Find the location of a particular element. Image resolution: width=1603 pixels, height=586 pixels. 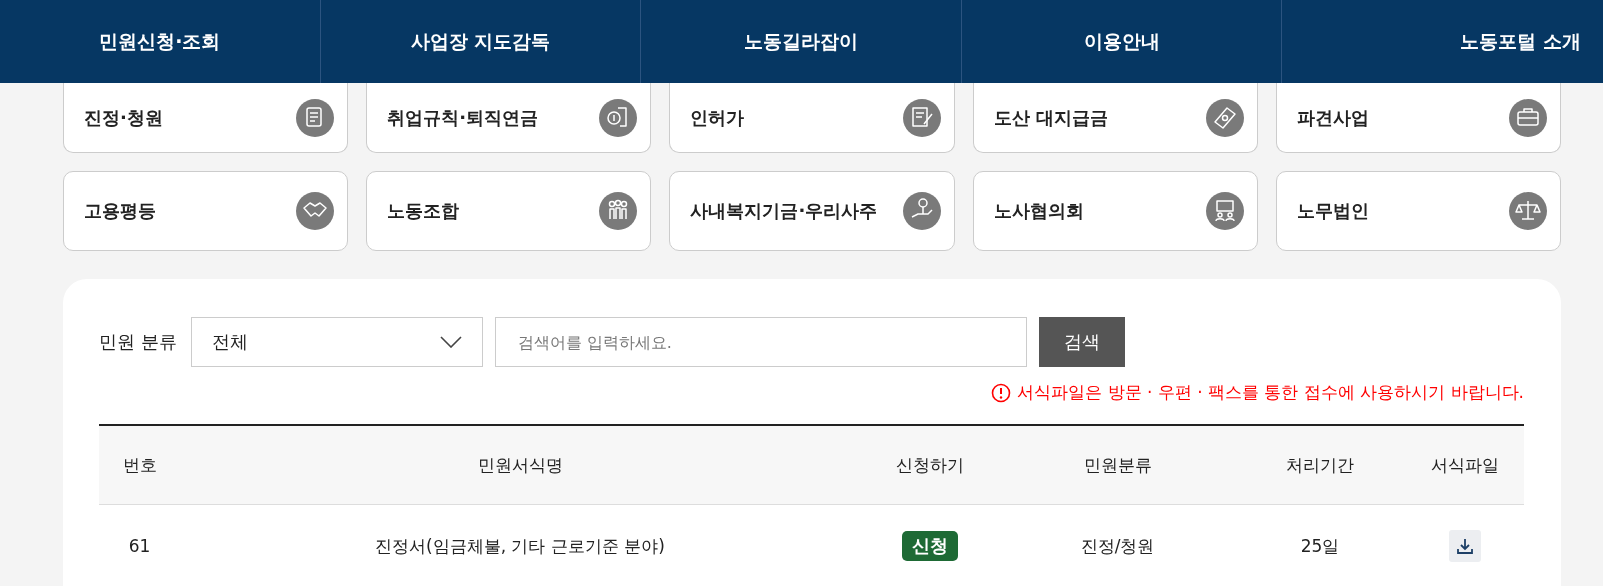

search-field: 검색어를 입력하세요. is located at coordinates (760, 342).